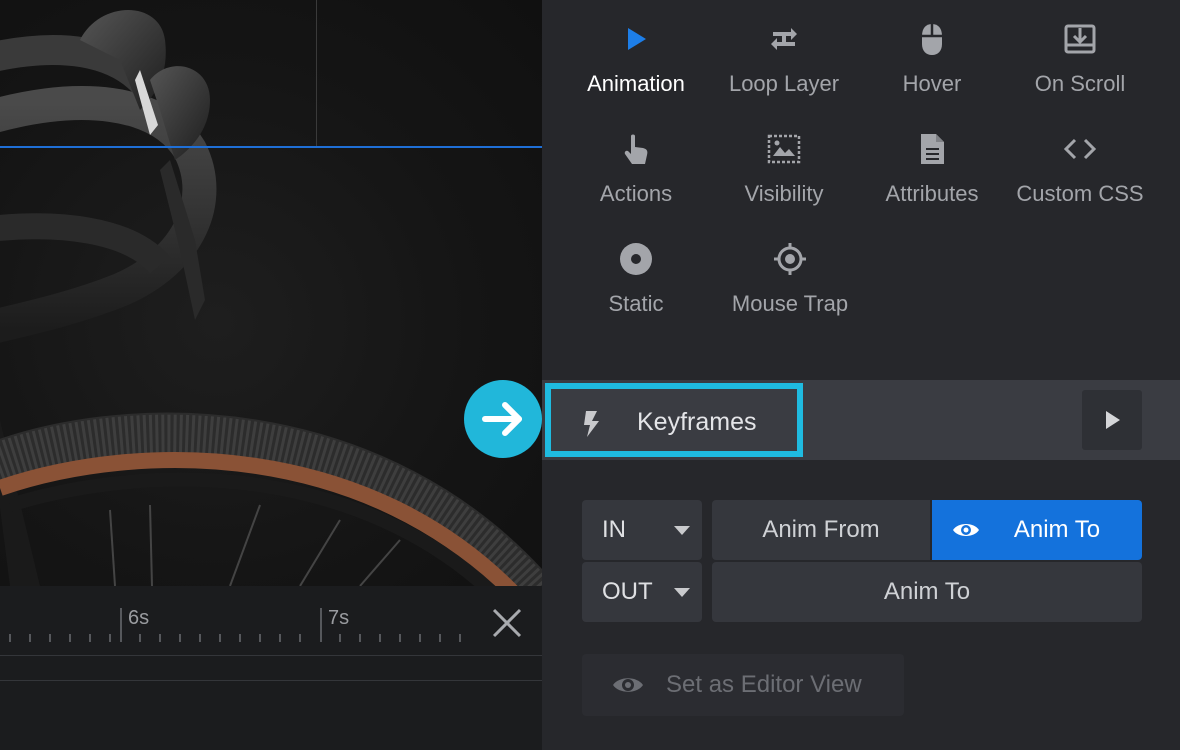 This screenshot has height=750, width=1180. I want to click on document-icon, so click(932, 149).